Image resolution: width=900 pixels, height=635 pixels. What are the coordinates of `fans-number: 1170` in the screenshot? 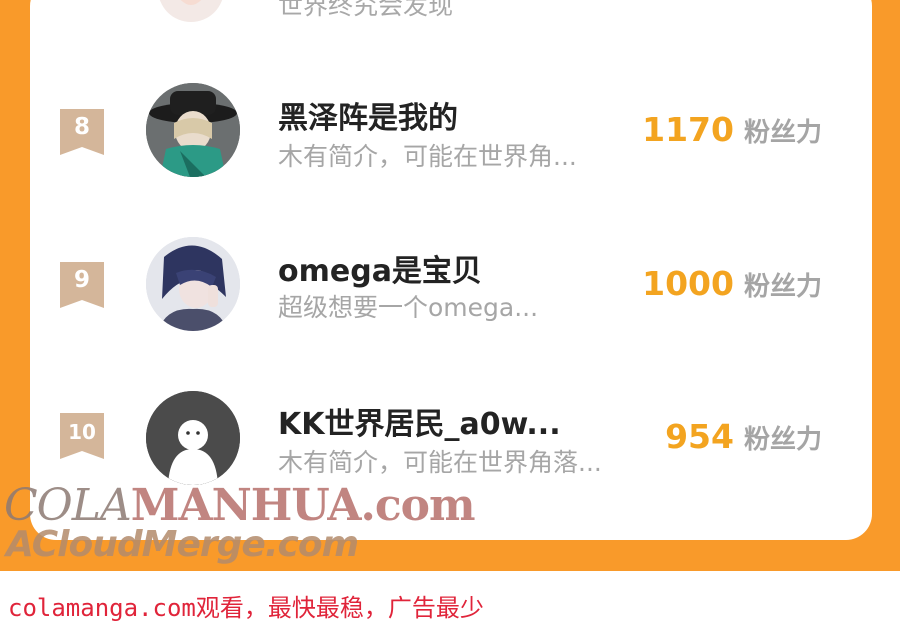 It's located at (688, 129).